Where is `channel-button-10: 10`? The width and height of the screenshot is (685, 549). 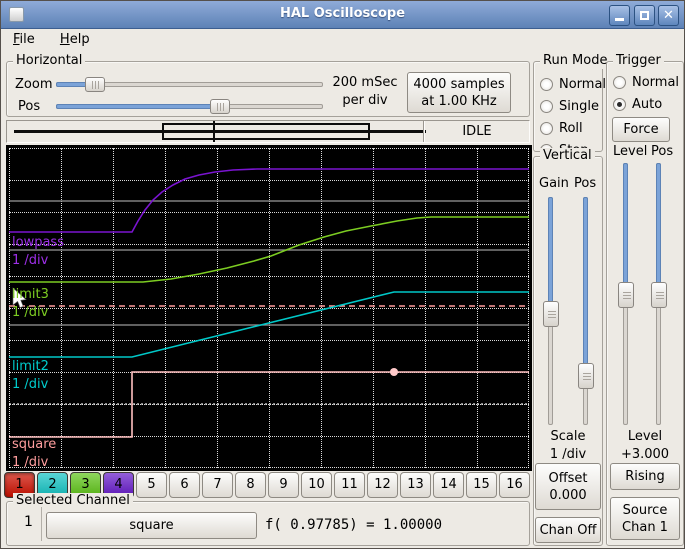
channel-button-10: 10 is located at coordinates (316, 485).